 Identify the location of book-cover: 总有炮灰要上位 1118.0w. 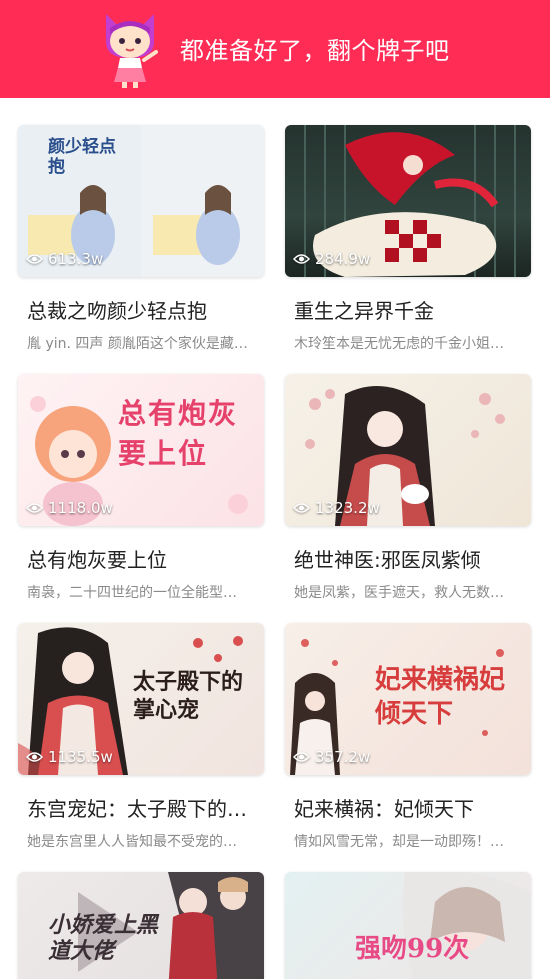
(141, 450).